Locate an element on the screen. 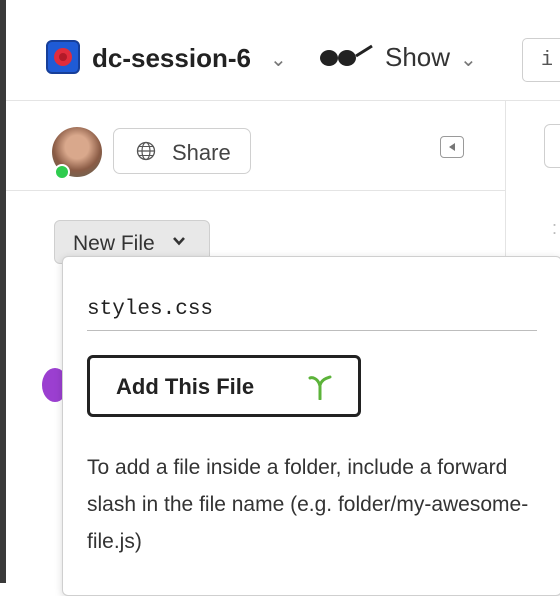 The image size is (560, 596). online-status-icon is located at coordinates (62, 172).